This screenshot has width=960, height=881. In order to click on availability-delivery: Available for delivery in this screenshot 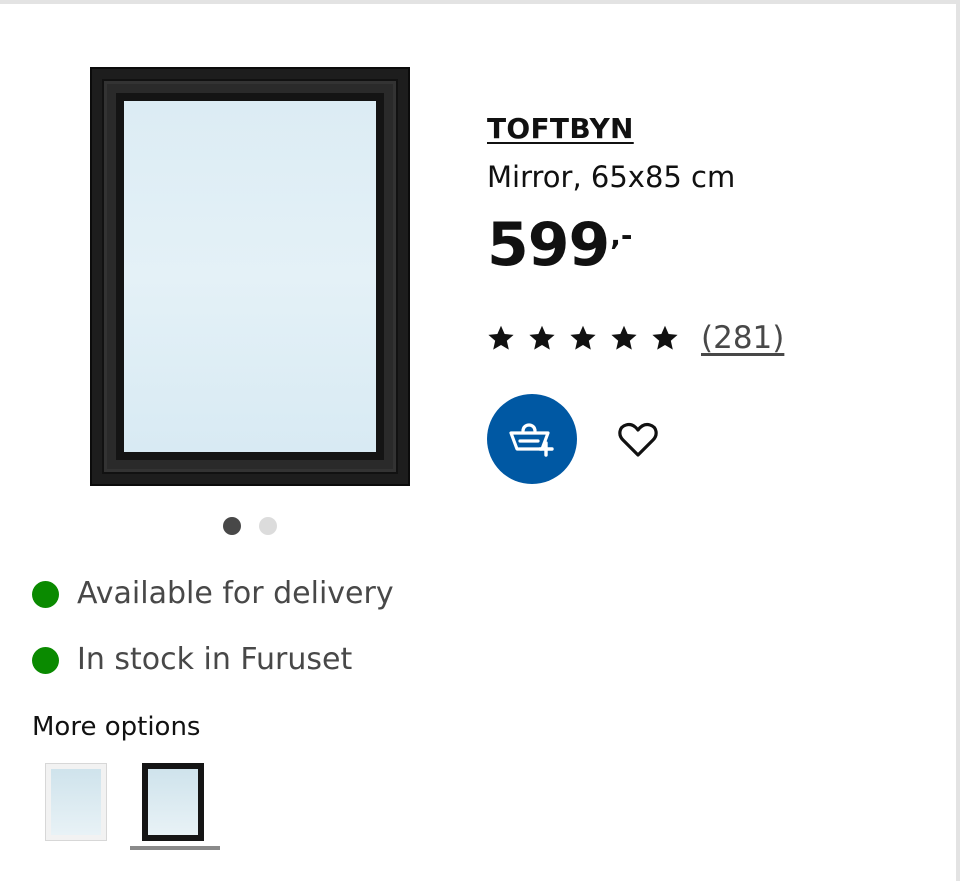, I will do `click(213, 594)`.